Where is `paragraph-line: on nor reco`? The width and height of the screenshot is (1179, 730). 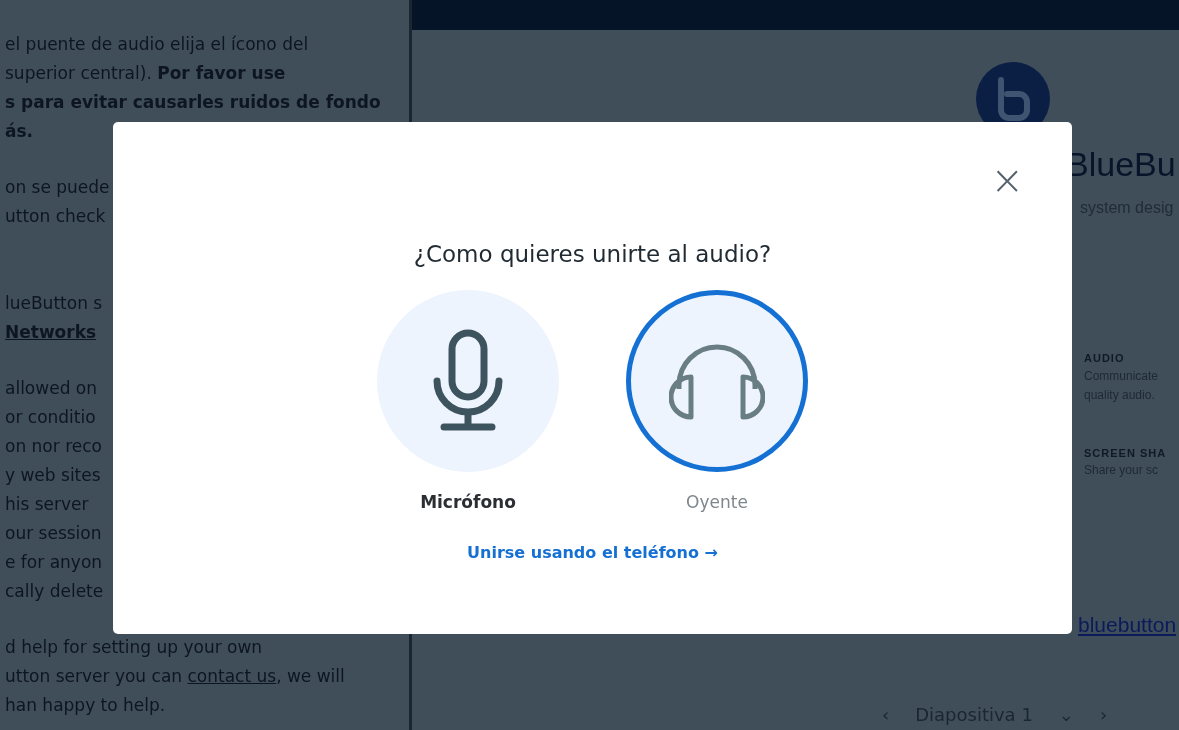 paragraph-line: on nor reco is located at coordinates (54, 446).